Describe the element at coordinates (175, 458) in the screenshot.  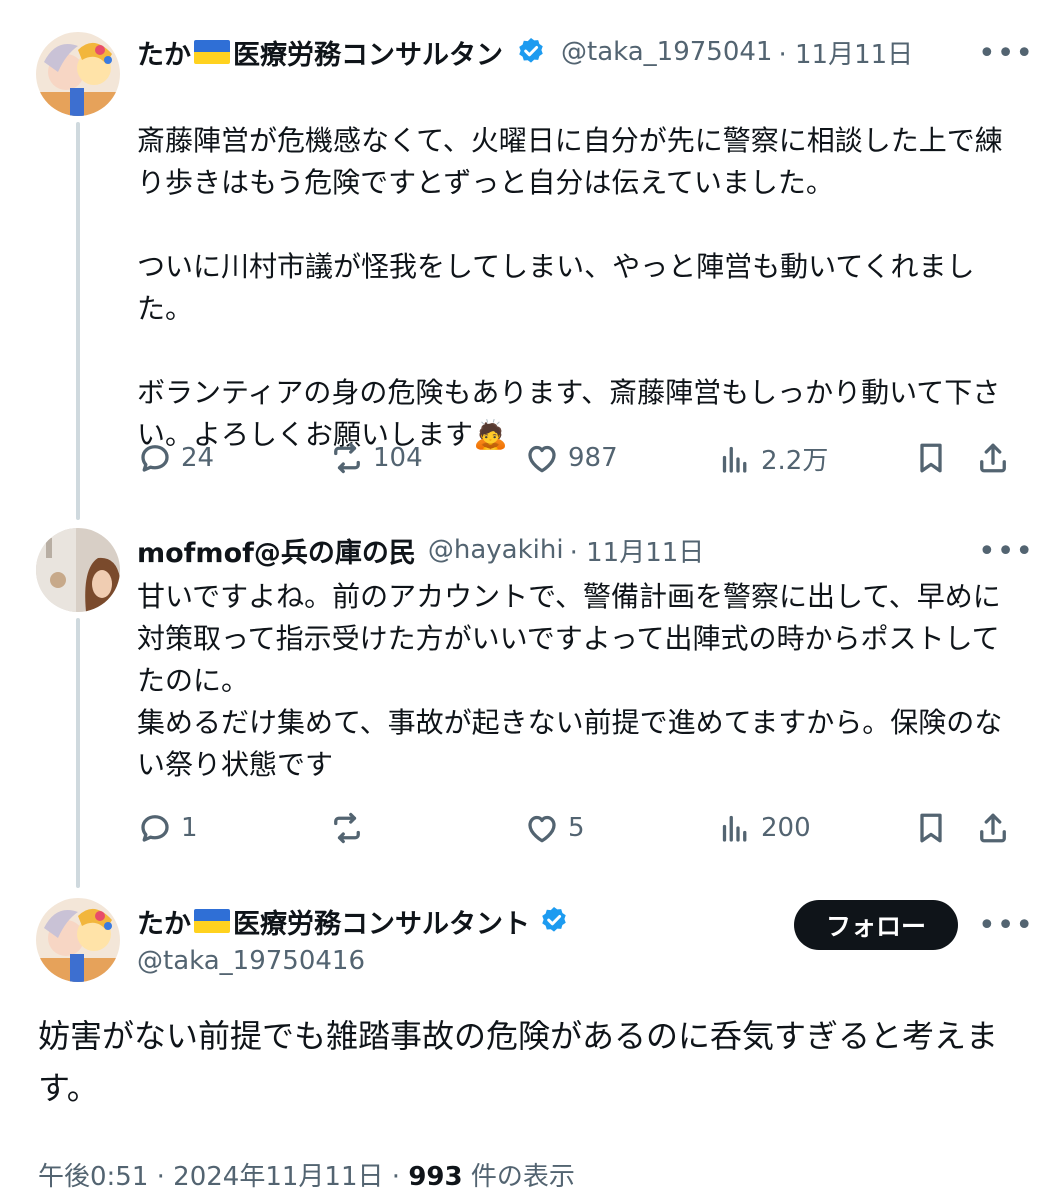
I see `reply-button: 24` at that location.